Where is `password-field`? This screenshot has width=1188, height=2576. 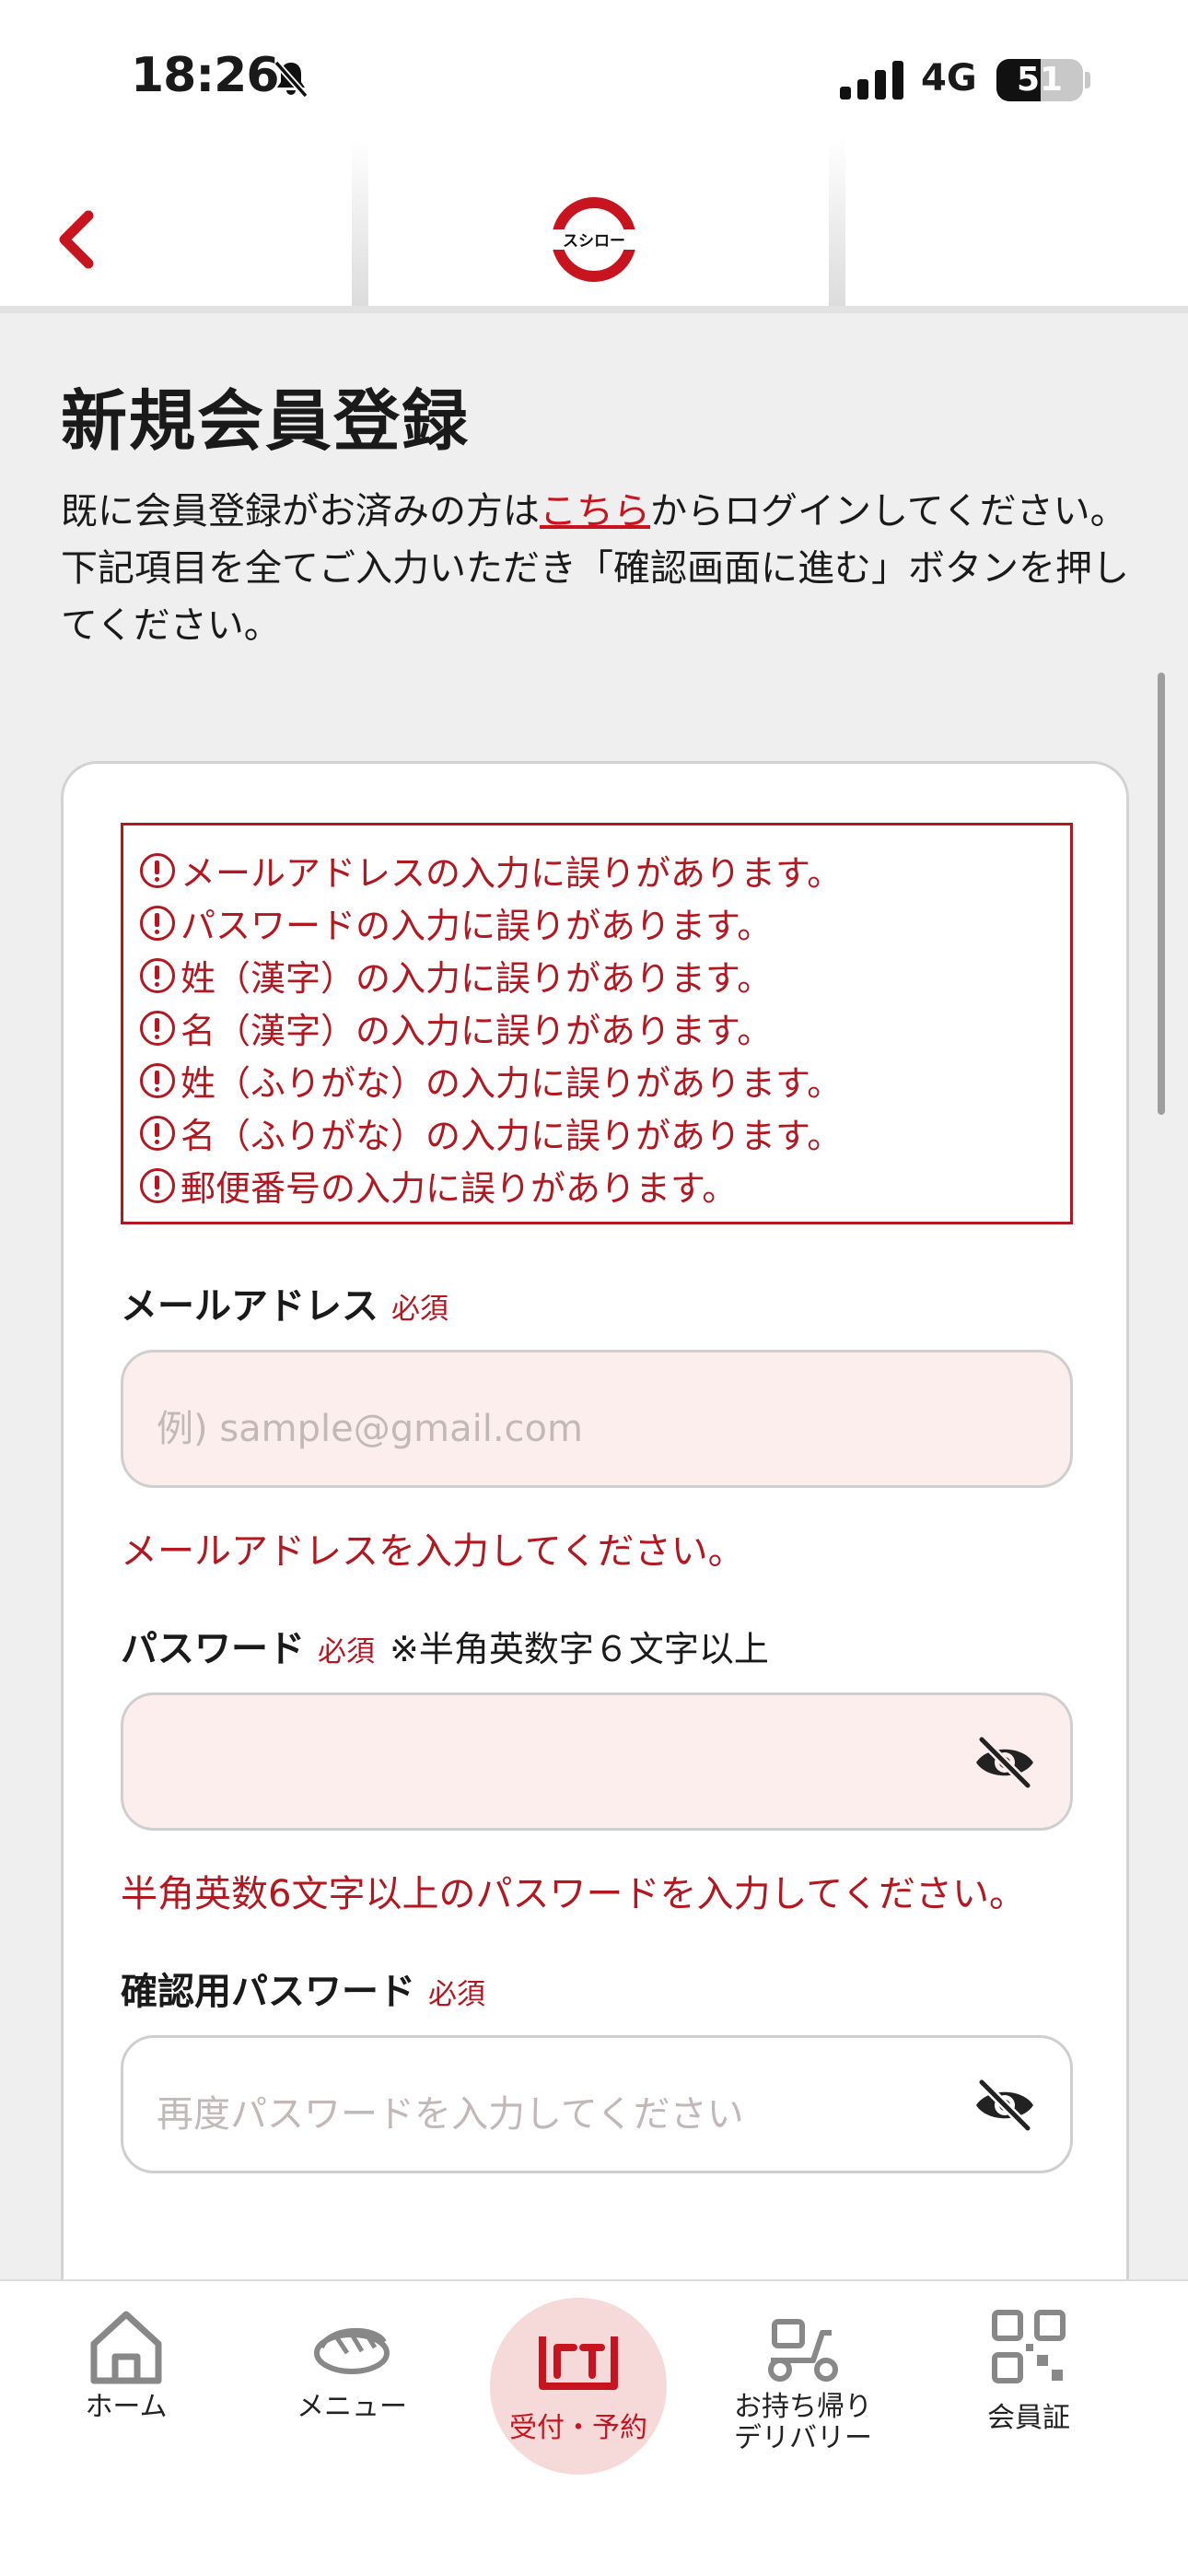
password-field is located at coordinates (597, 1761).